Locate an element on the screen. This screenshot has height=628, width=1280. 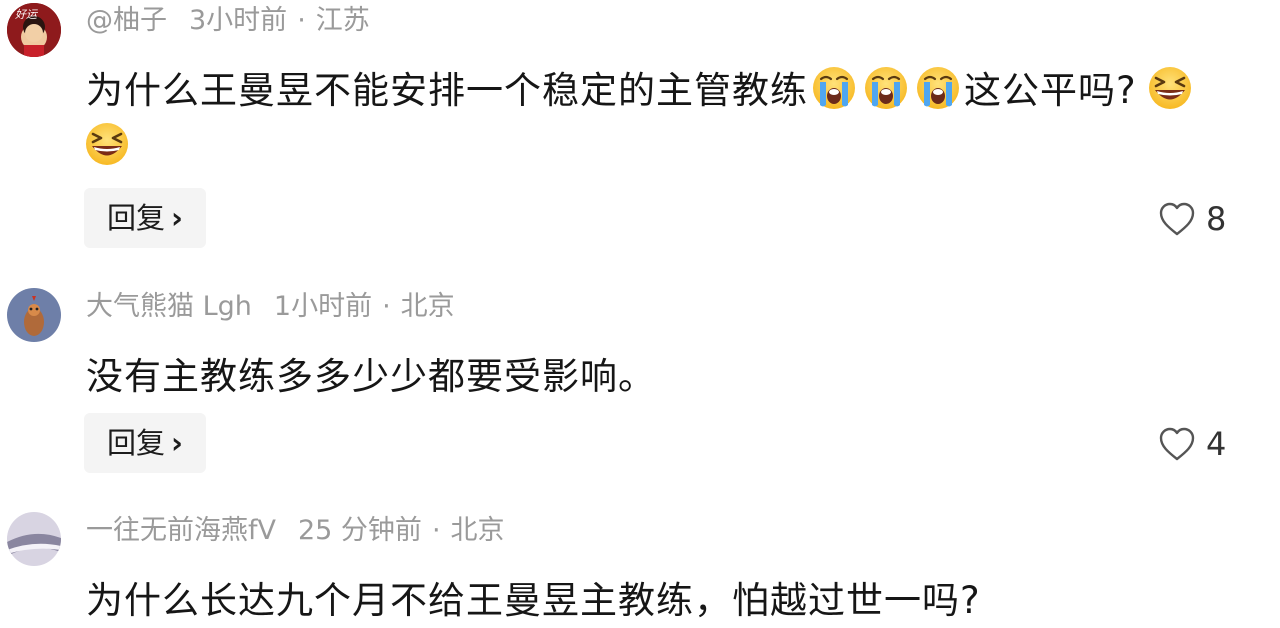
avatar-text: 好运 is located at coordinates (26, 14).